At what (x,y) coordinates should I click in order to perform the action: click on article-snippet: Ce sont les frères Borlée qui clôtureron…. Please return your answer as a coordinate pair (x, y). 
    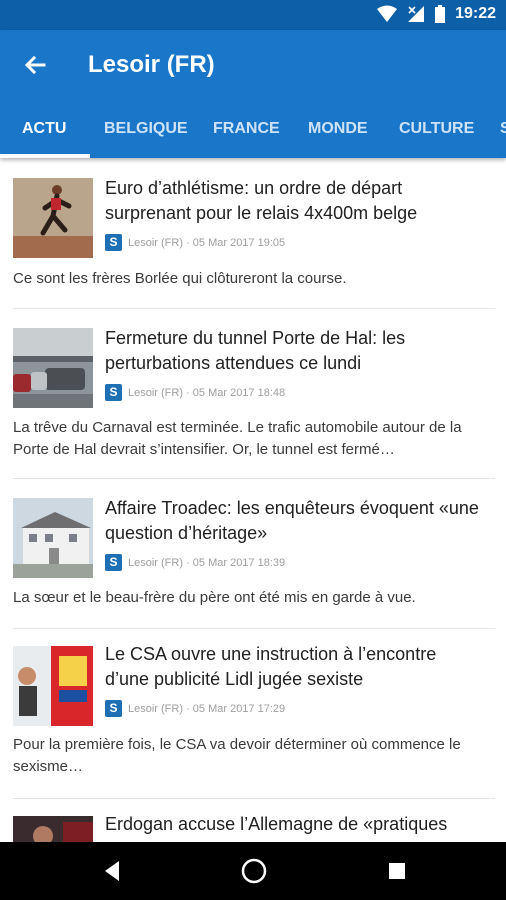
    Looking at the image, I should click on (180, 278).